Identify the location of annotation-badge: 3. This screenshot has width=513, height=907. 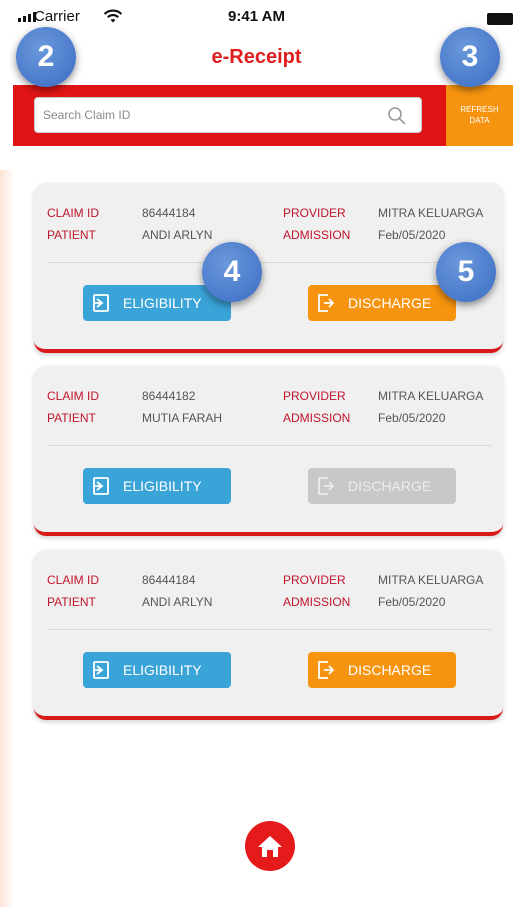
(470, 57).